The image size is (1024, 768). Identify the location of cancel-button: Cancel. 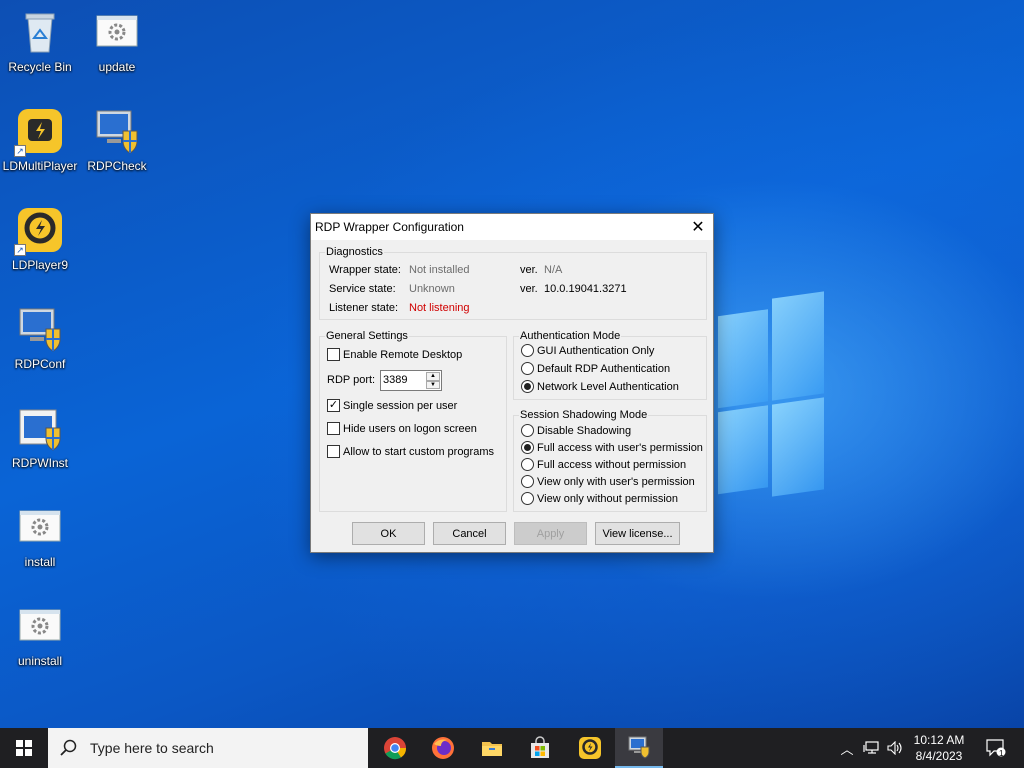
(469, 533).